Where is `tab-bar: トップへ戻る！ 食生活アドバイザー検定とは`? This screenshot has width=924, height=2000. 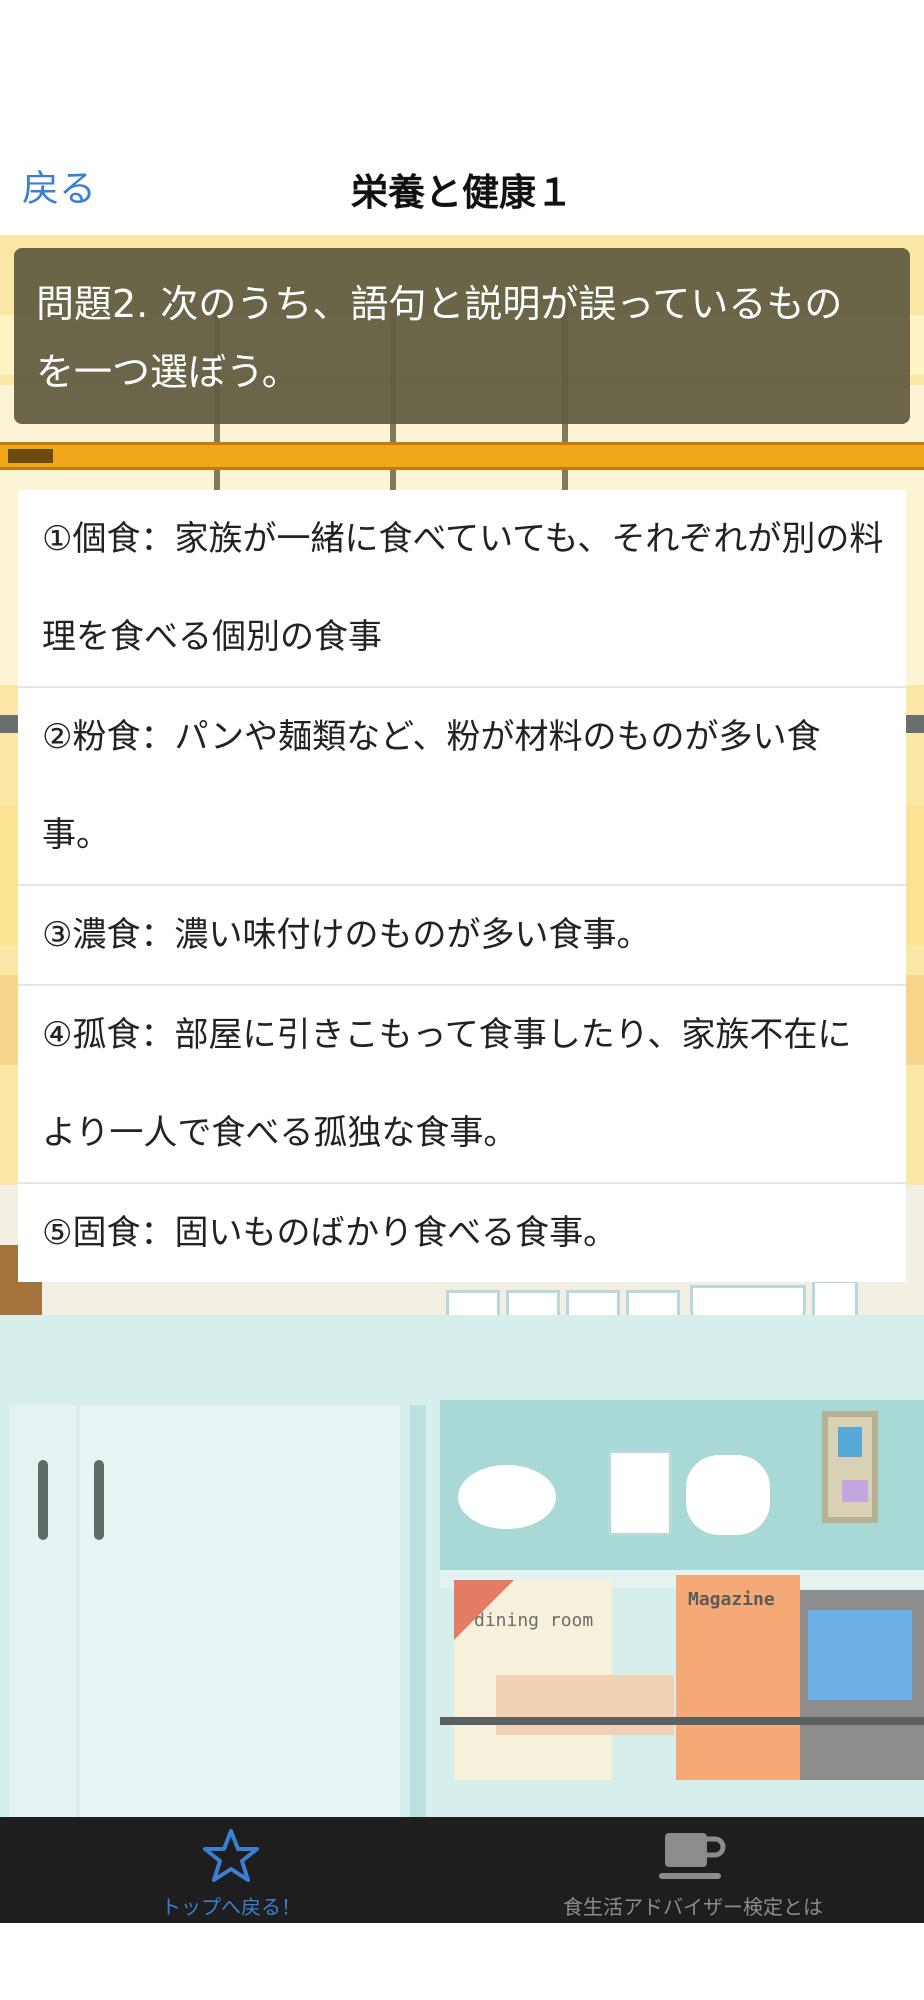
tab-bar: トップへ戻る！ 食生活アドバイザー検定とは is located at coordinates (462, 1870).